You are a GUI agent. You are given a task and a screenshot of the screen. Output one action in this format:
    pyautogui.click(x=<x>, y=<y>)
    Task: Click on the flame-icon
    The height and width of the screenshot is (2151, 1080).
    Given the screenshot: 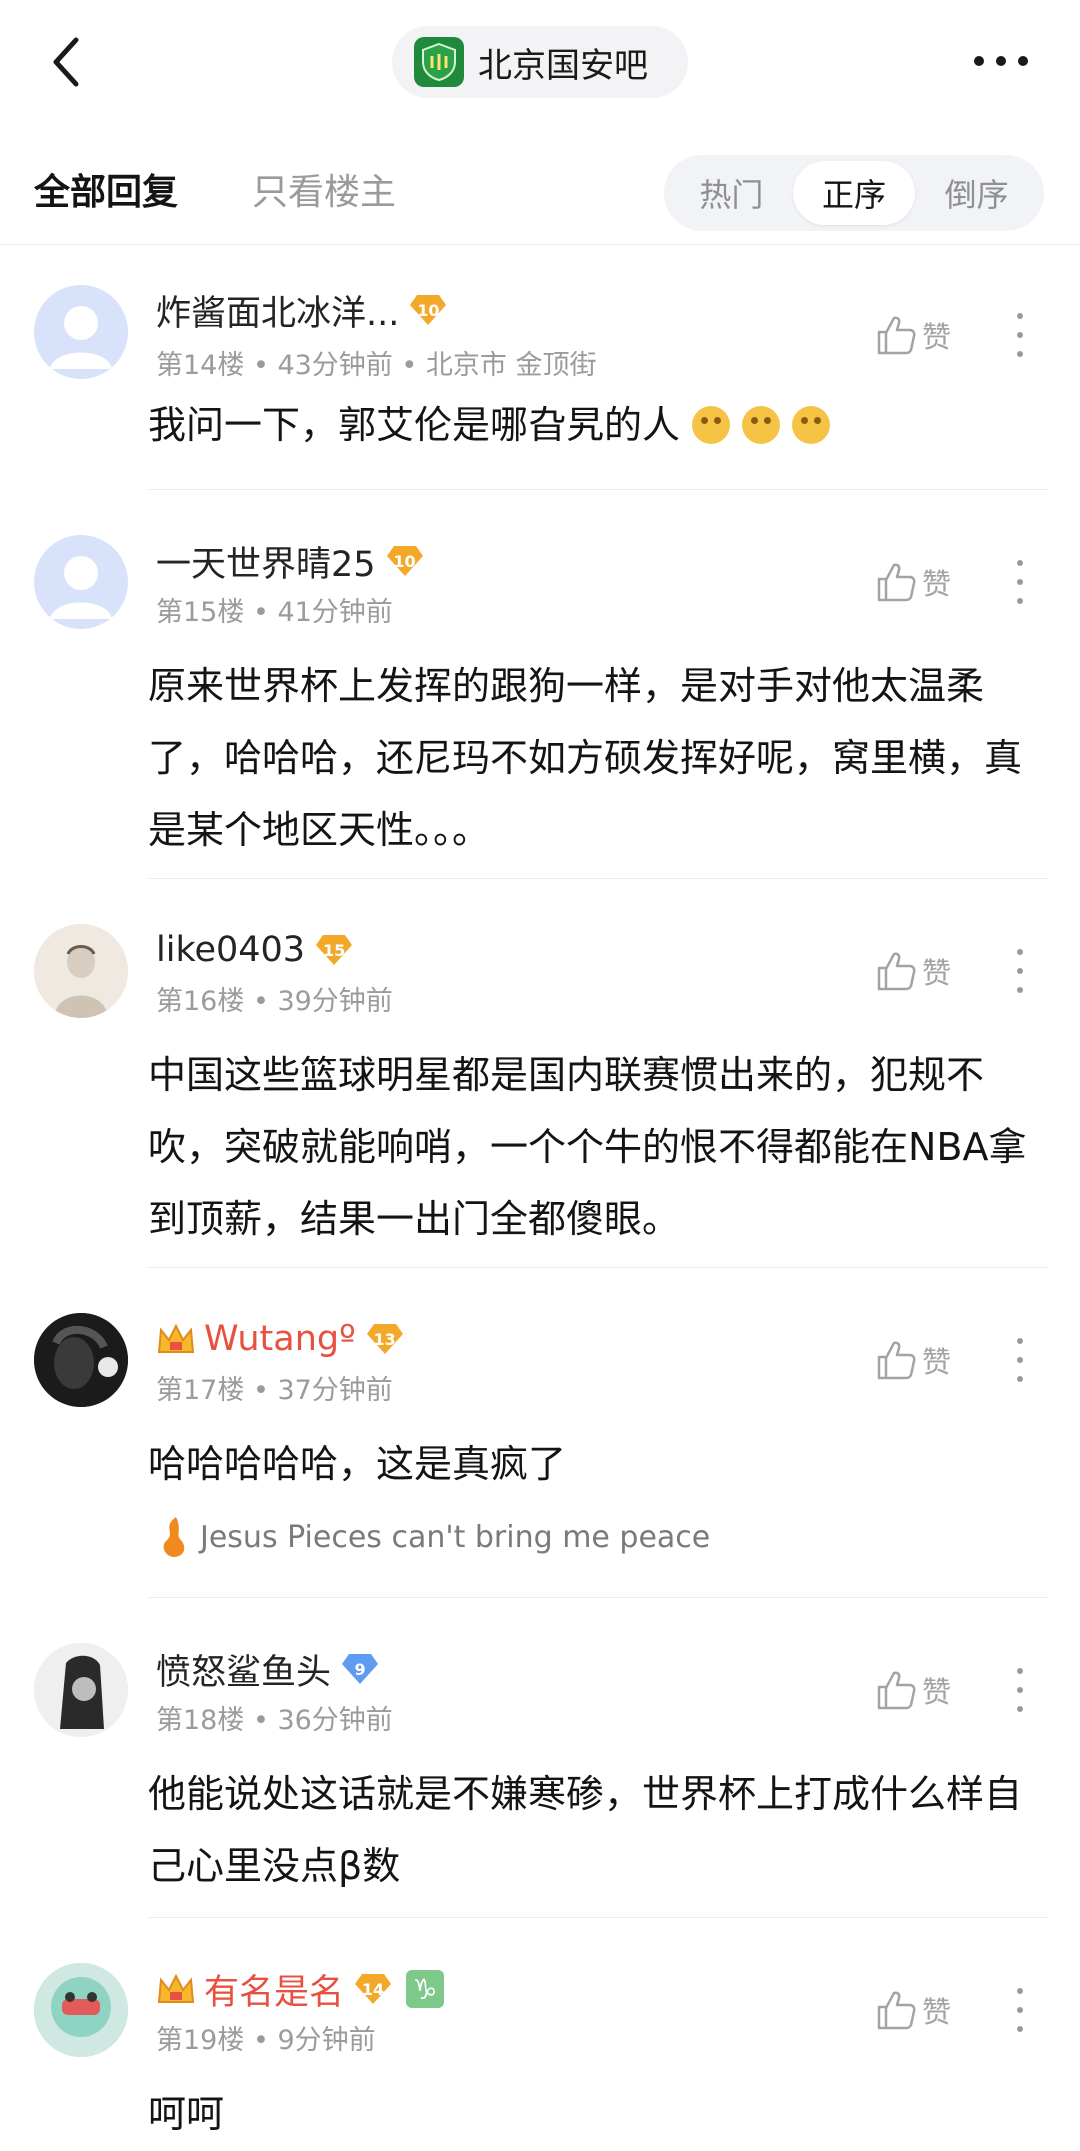 What is the action you would take?
    pyautogui.click(x=174, y=1537)
    